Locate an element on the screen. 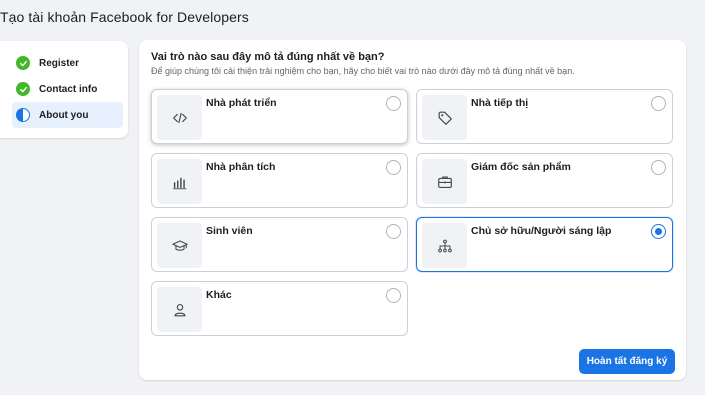 The image size is (705, 395). option-product-manager: Giám đốc sản phẩm is located at coordinates (544, 180).